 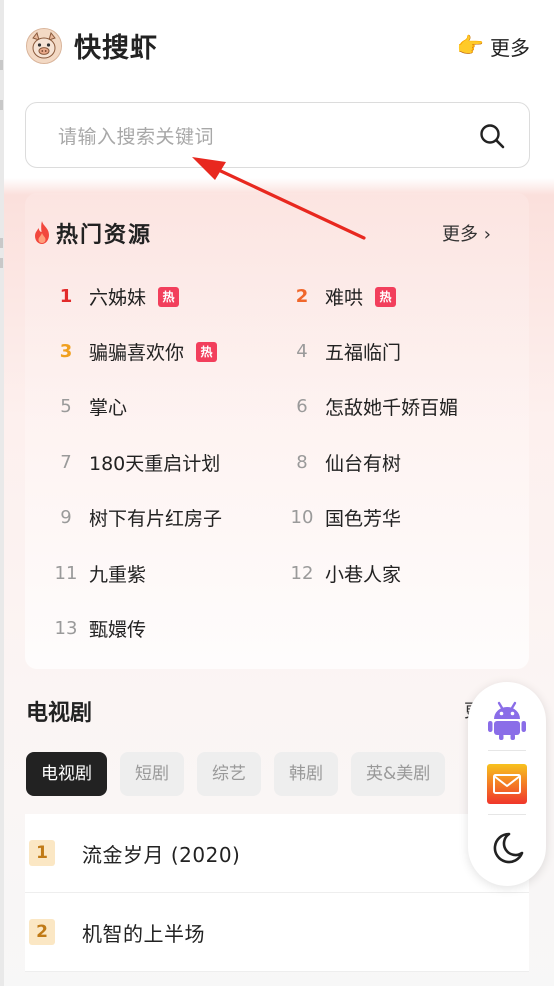 I want to click on tv-list: 1 流金岁月 (2020) 2 机智的上半场, so click(x=277, y=893).